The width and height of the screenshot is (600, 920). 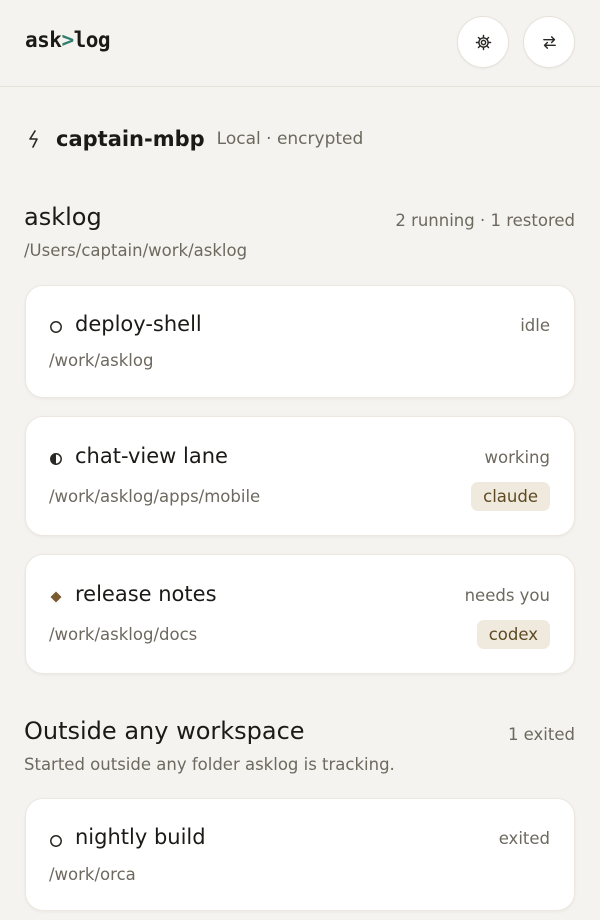 What do you see at coordinates (517, 457) in the screenshot?
I see `session-state: working` at bounding box center [517, 457].